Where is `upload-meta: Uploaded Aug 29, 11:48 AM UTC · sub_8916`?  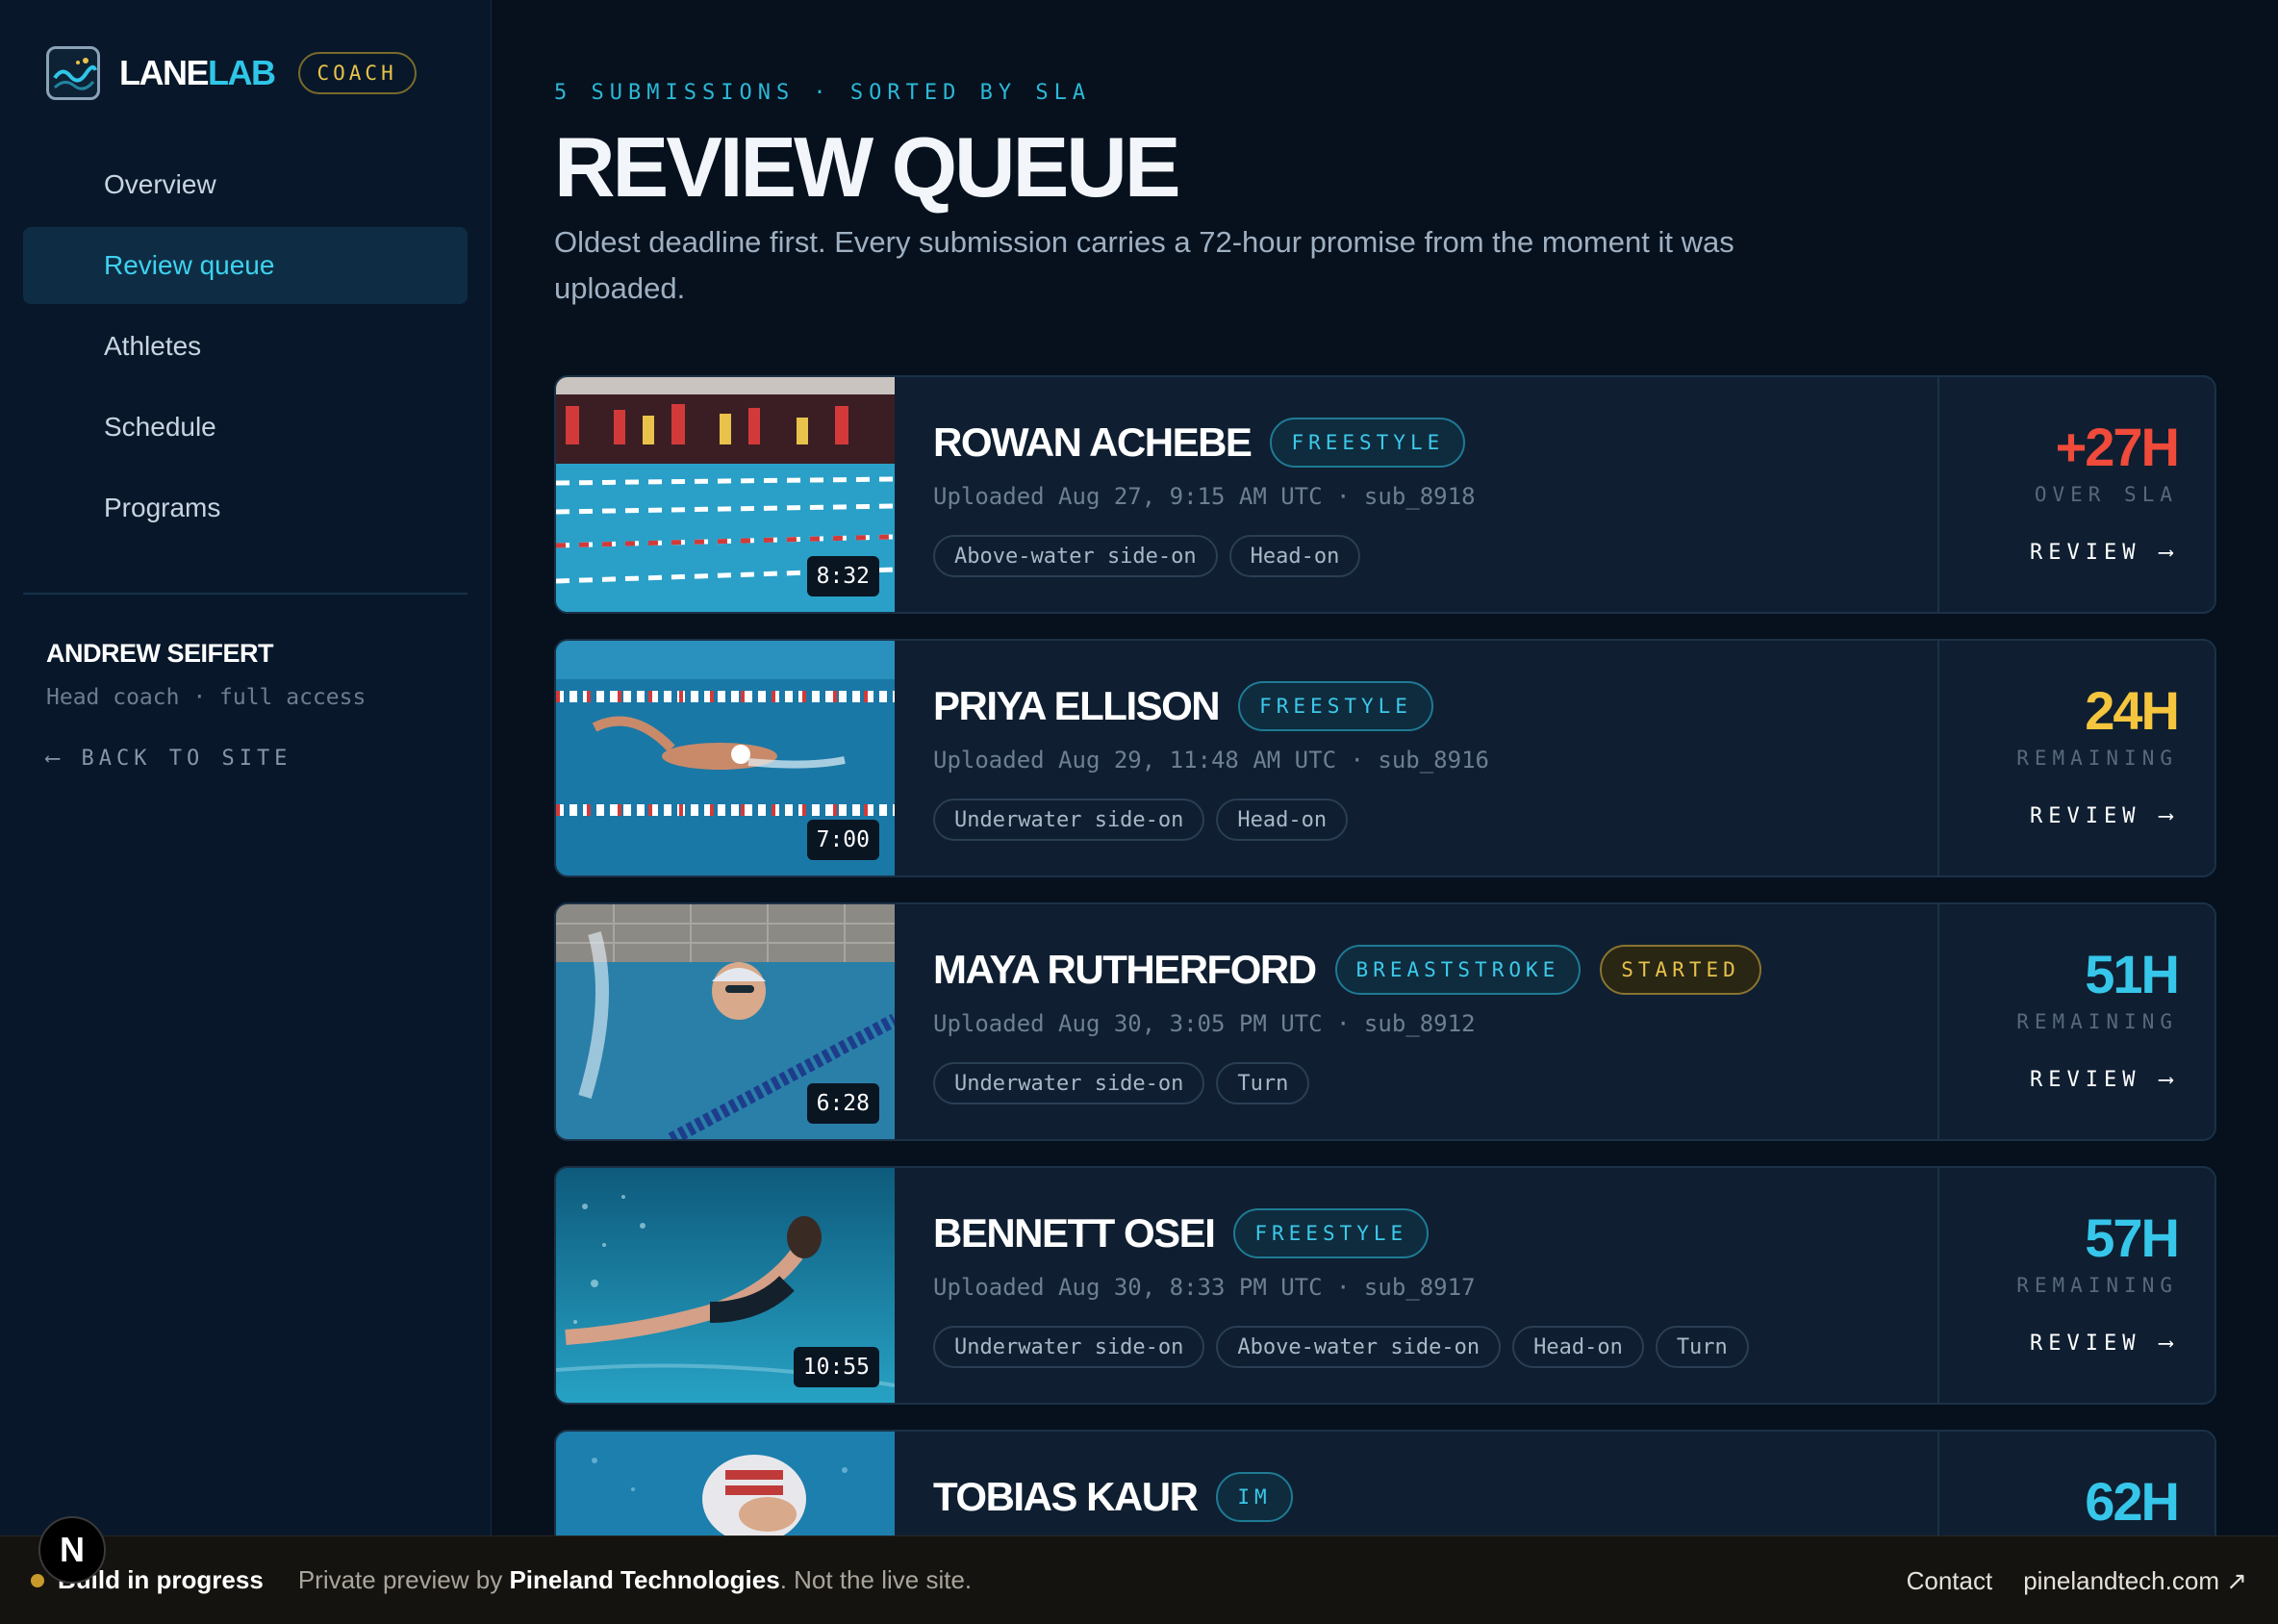
upload-meta: Uploaded Aug 29, 11:48 AM UTC · sub_8916 is located at coordinates (1211, 760).